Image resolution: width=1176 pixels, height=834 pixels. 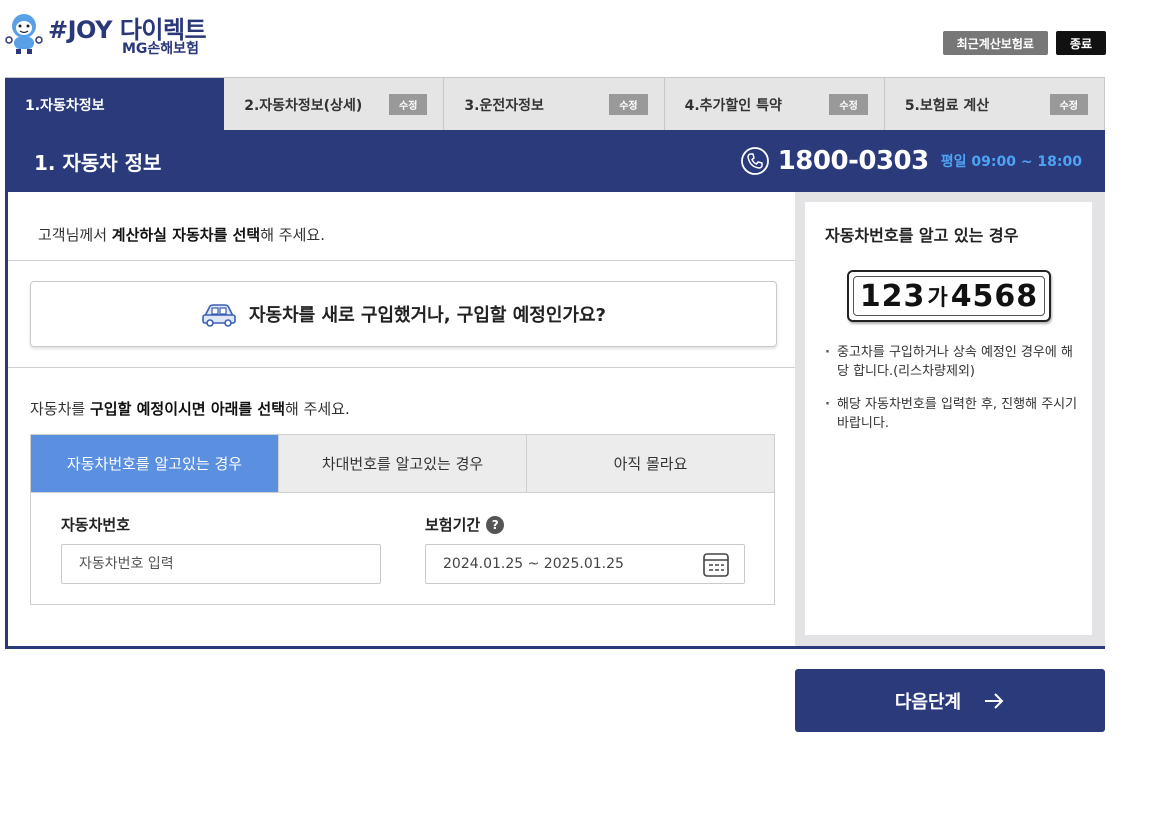 I want to click on help-icon: ?, so click(x=495, y=524).